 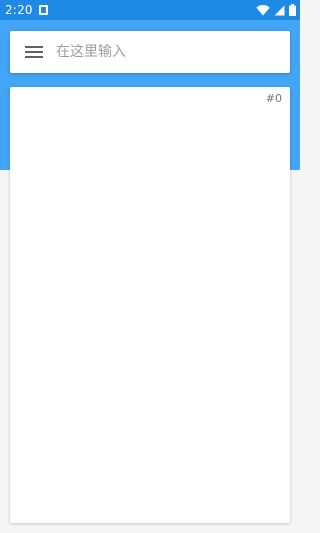 What do you see at coordinates (292, 10) in the screenshot?
I see `battery-icon` at bounding box center [292, 10].